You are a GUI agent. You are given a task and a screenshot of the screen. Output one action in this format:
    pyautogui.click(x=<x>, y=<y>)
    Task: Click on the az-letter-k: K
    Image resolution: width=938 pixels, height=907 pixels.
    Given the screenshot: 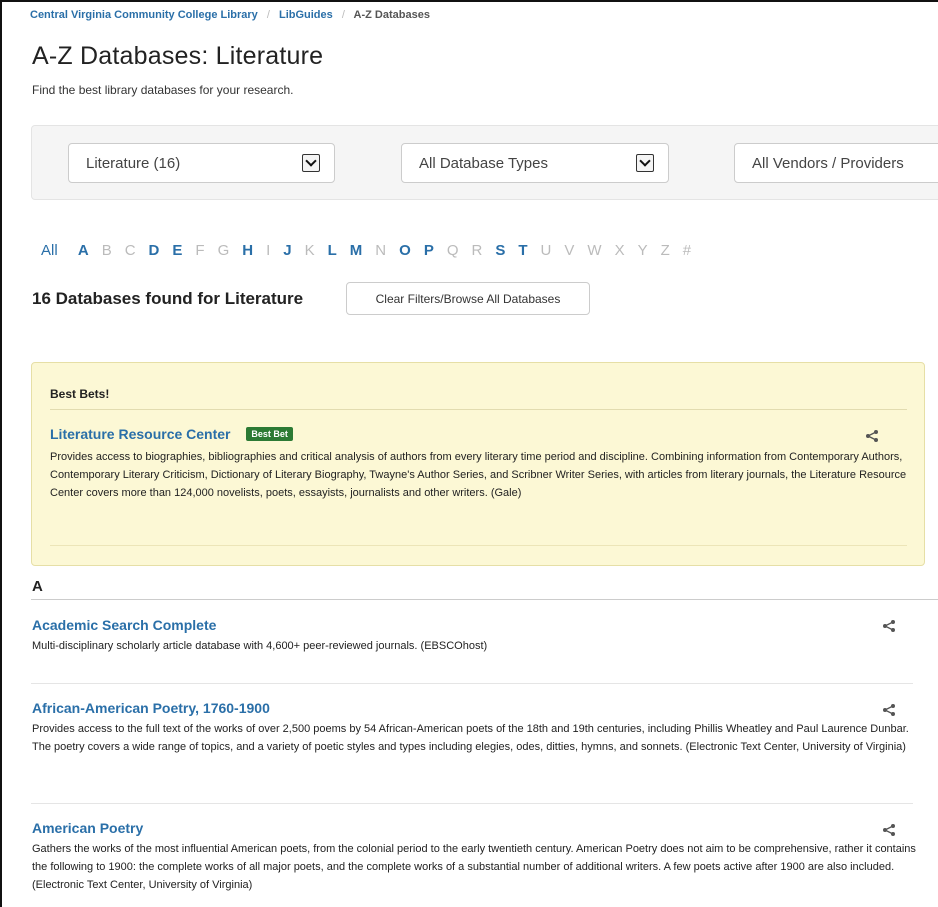 What is the action you would take?
    pyautogui.click(x=309, y=250)
    